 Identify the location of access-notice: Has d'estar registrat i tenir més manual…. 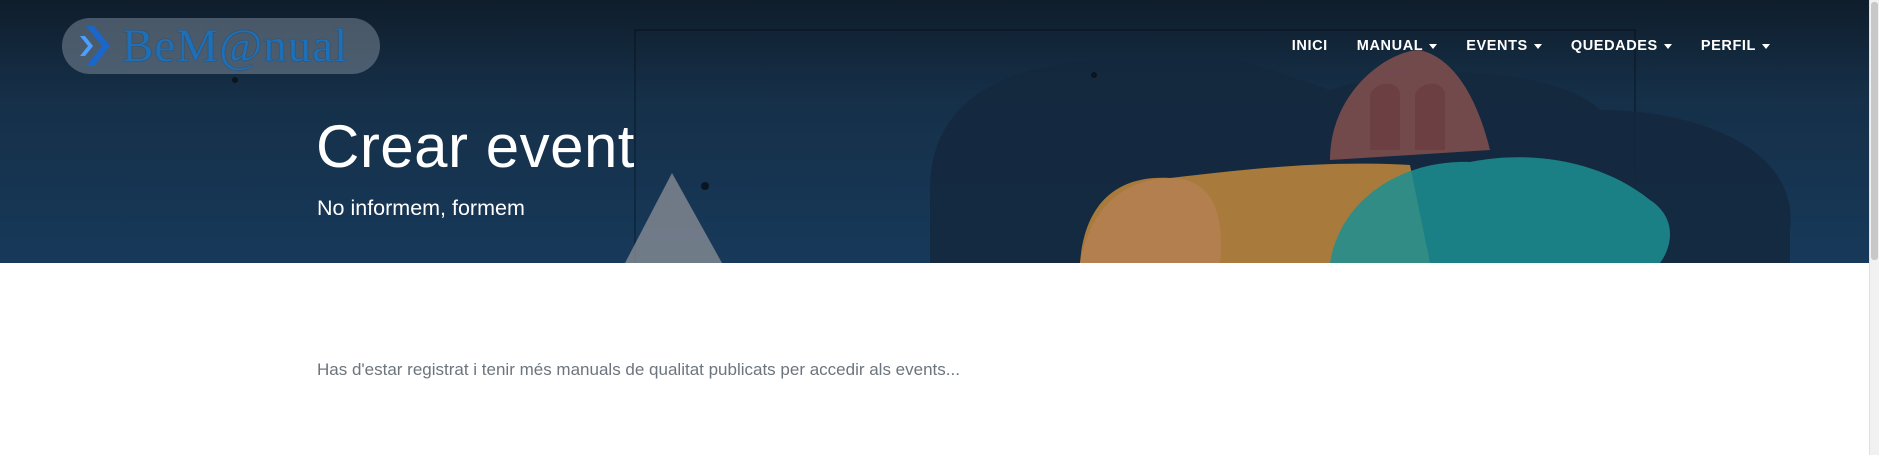
(638, 369).